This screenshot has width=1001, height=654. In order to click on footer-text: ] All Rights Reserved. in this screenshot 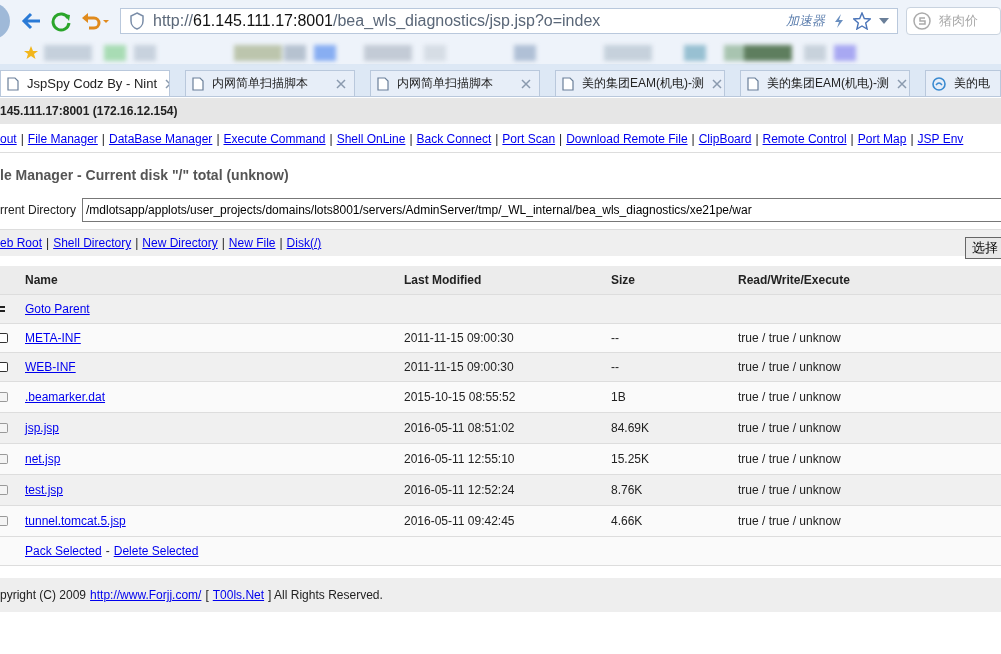, I will do `click(325, 595)`.